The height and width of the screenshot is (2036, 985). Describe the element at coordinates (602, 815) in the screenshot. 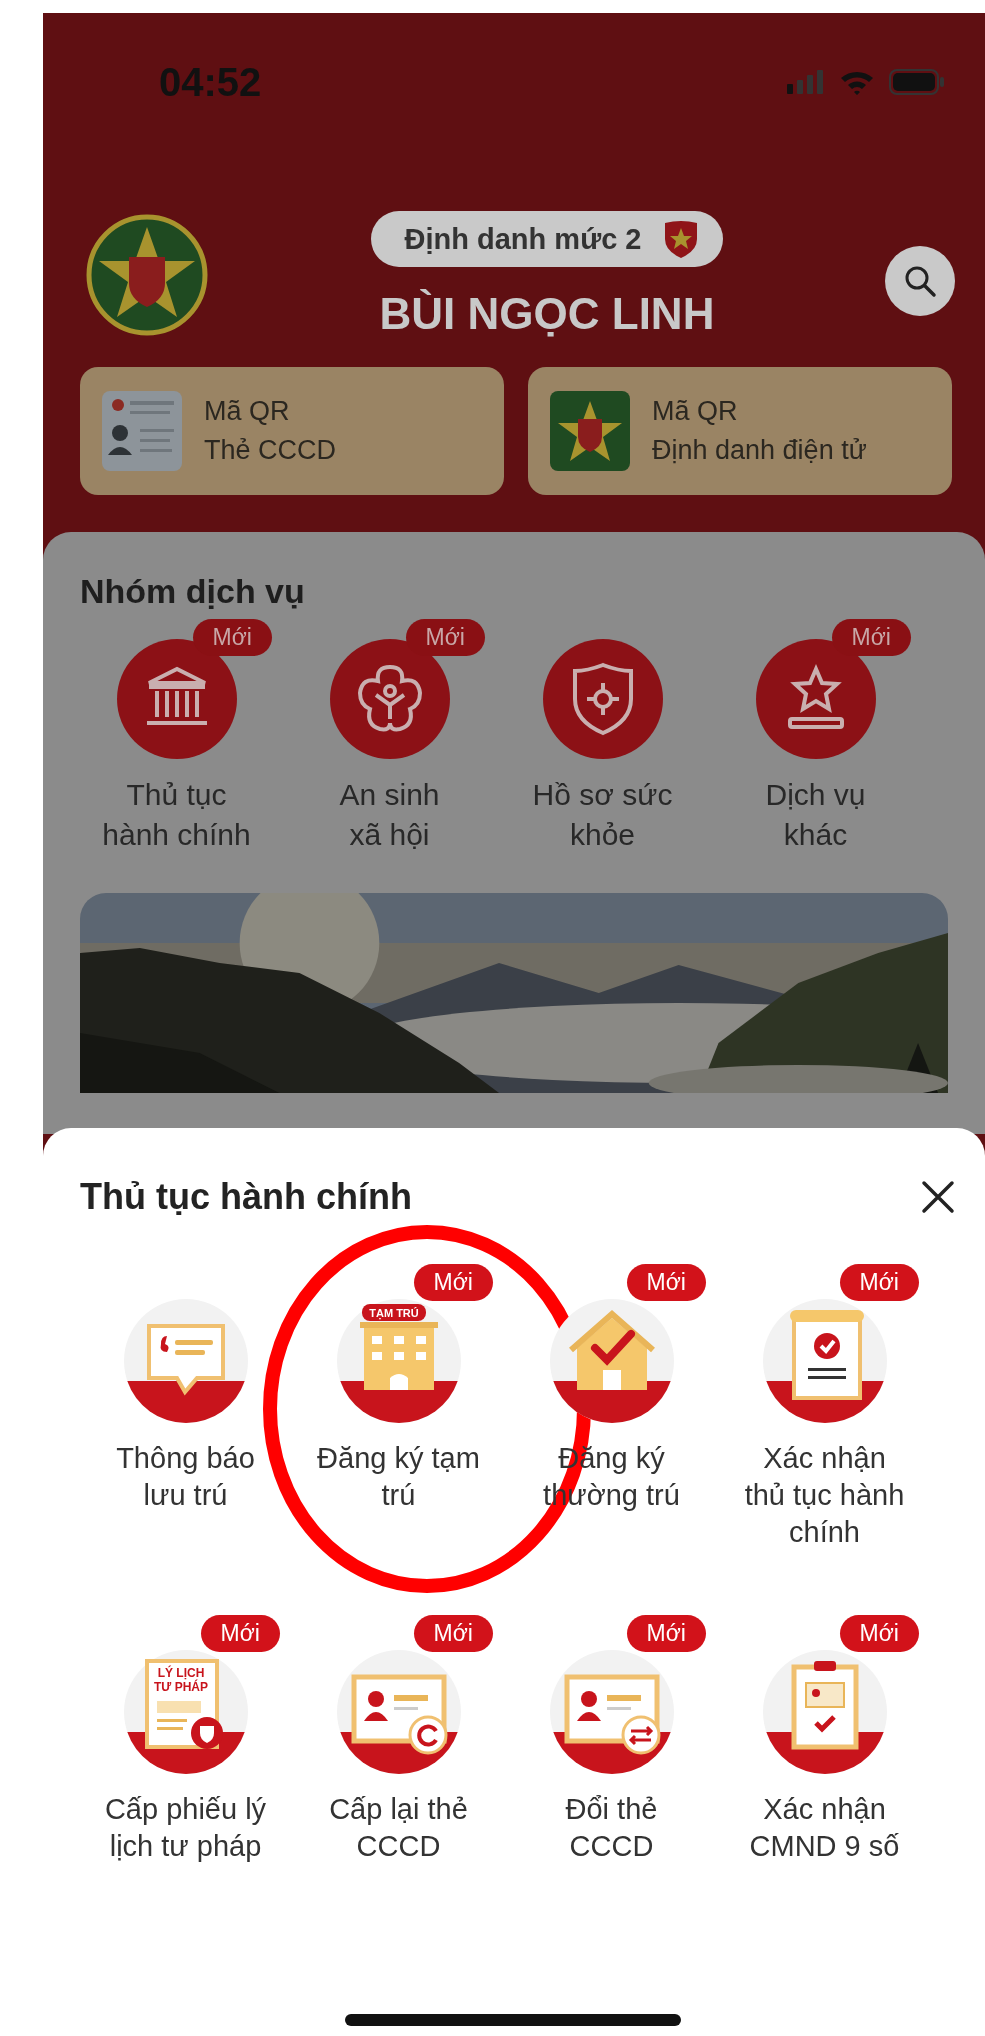

I see `service-label: Hồ sơ sức khỏe` at that location.